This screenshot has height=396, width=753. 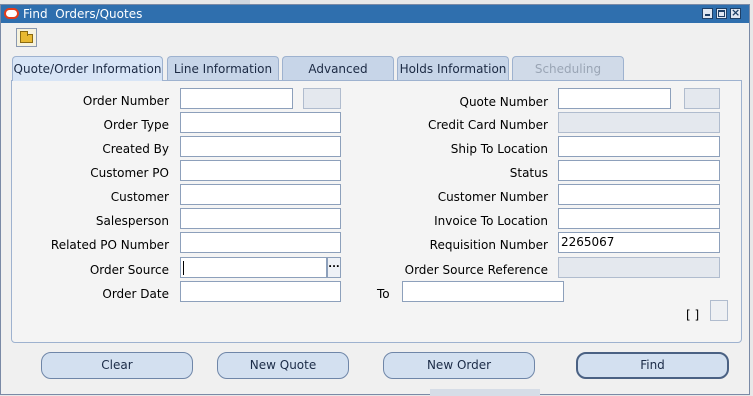 What do you see at coordinates (707, 13) in the screenshot?
I see `minimize-icon` at bounding box center [707, 13].